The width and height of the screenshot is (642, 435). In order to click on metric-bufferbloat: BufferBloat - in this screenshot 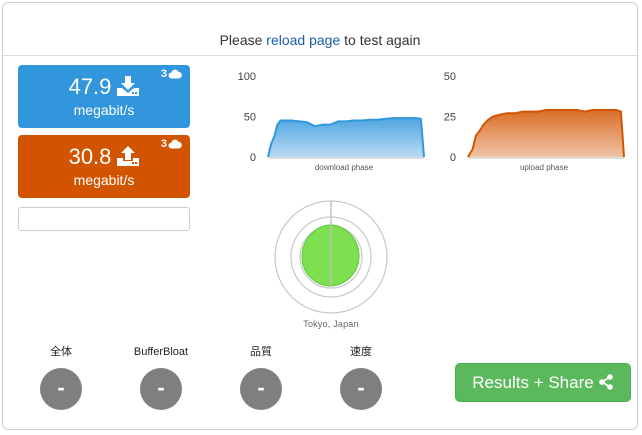, I will do `click(161, 377)`.